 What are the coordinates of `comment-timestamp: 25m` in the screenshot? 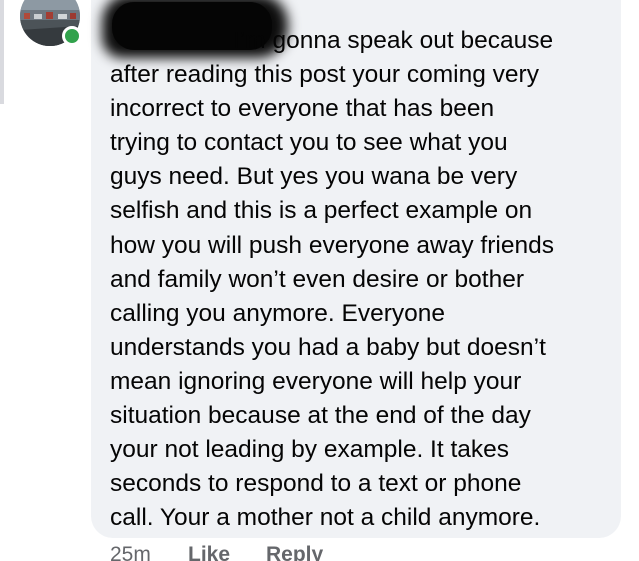 It's located at (130, 551).